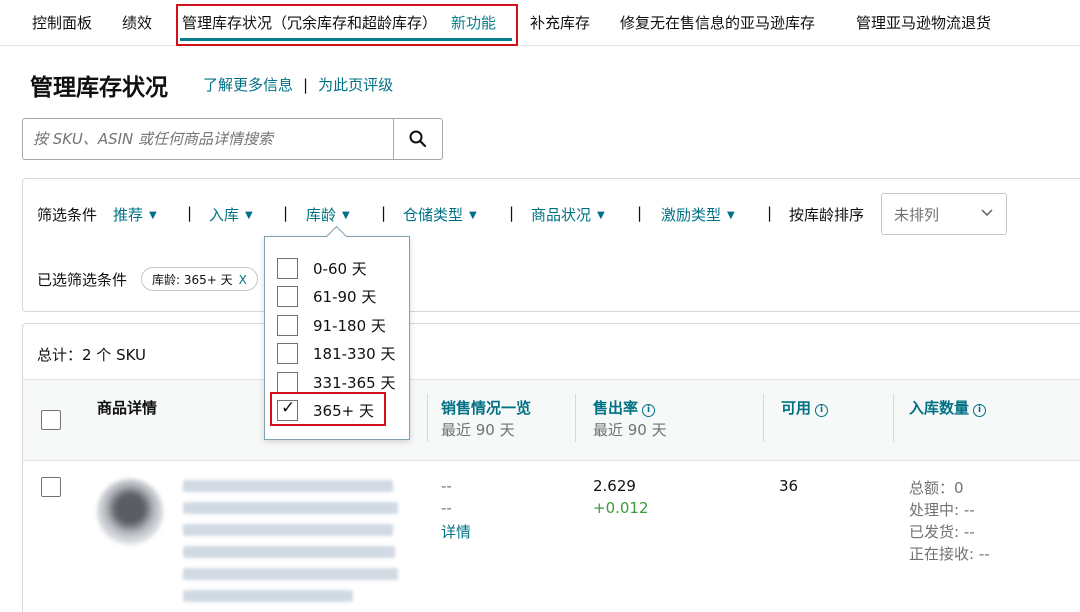 The width and height of the screenshot is (1080, 612). I want to click on header-sell-through-sub: 最近 90 天, so click(630, 430).